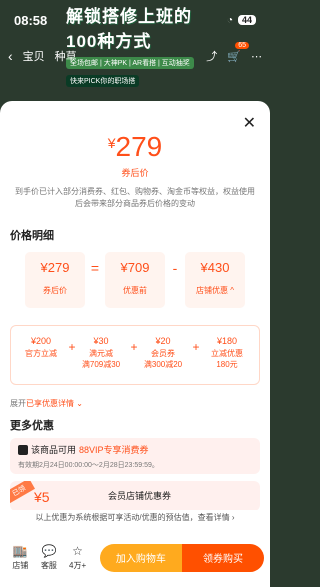  Describe the element at coordinates (41, 347) in the screenshot. I see `discount-official: ¥200 官方立减` at that location.